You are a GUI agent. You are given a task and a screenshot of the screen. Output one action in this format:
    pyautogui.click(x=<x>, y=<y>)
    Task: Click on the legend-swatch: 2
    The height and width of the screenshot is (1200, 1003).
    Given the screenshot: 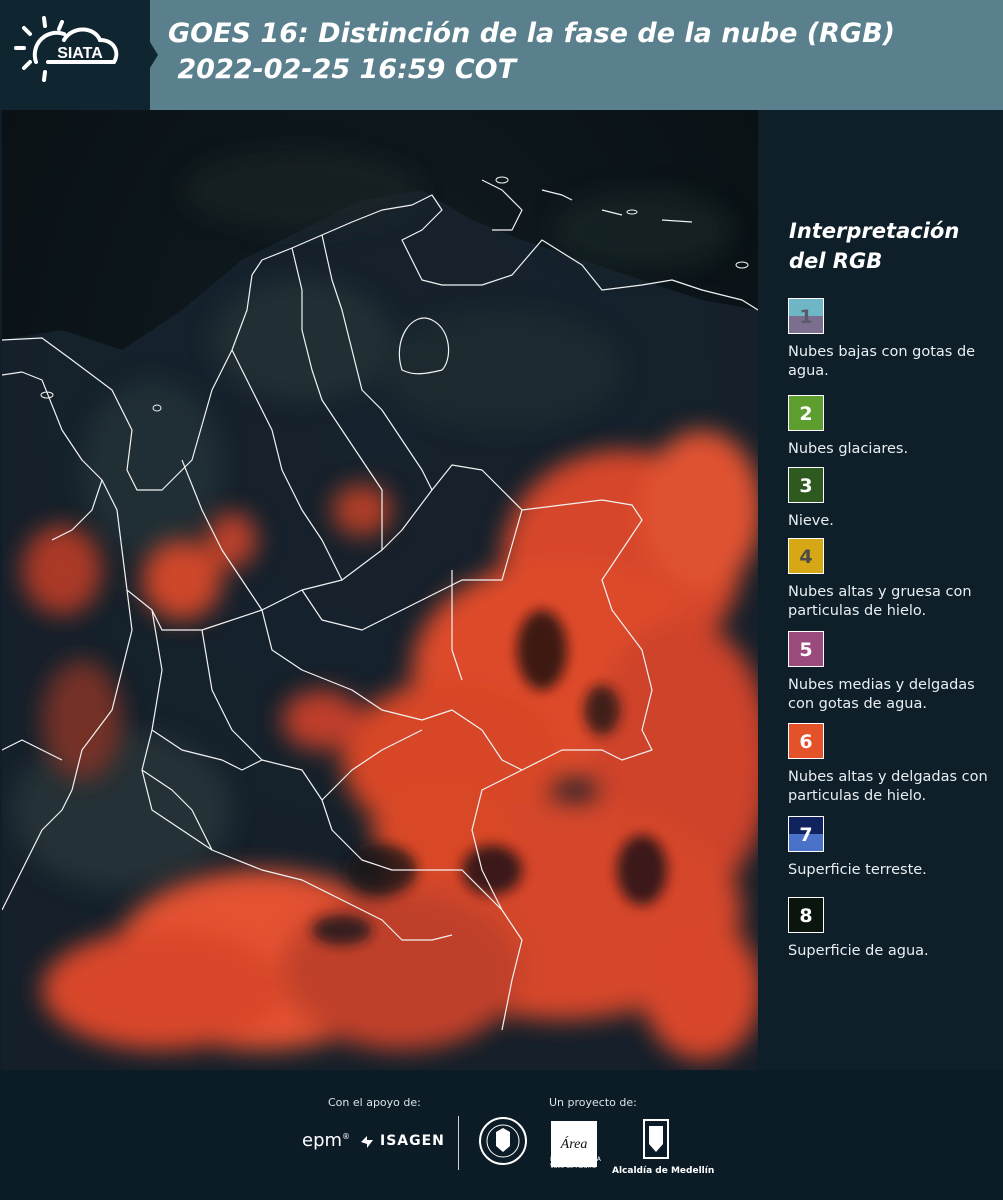 What is the action you would take?
    pyautogui.click(x=806, y=413)
    